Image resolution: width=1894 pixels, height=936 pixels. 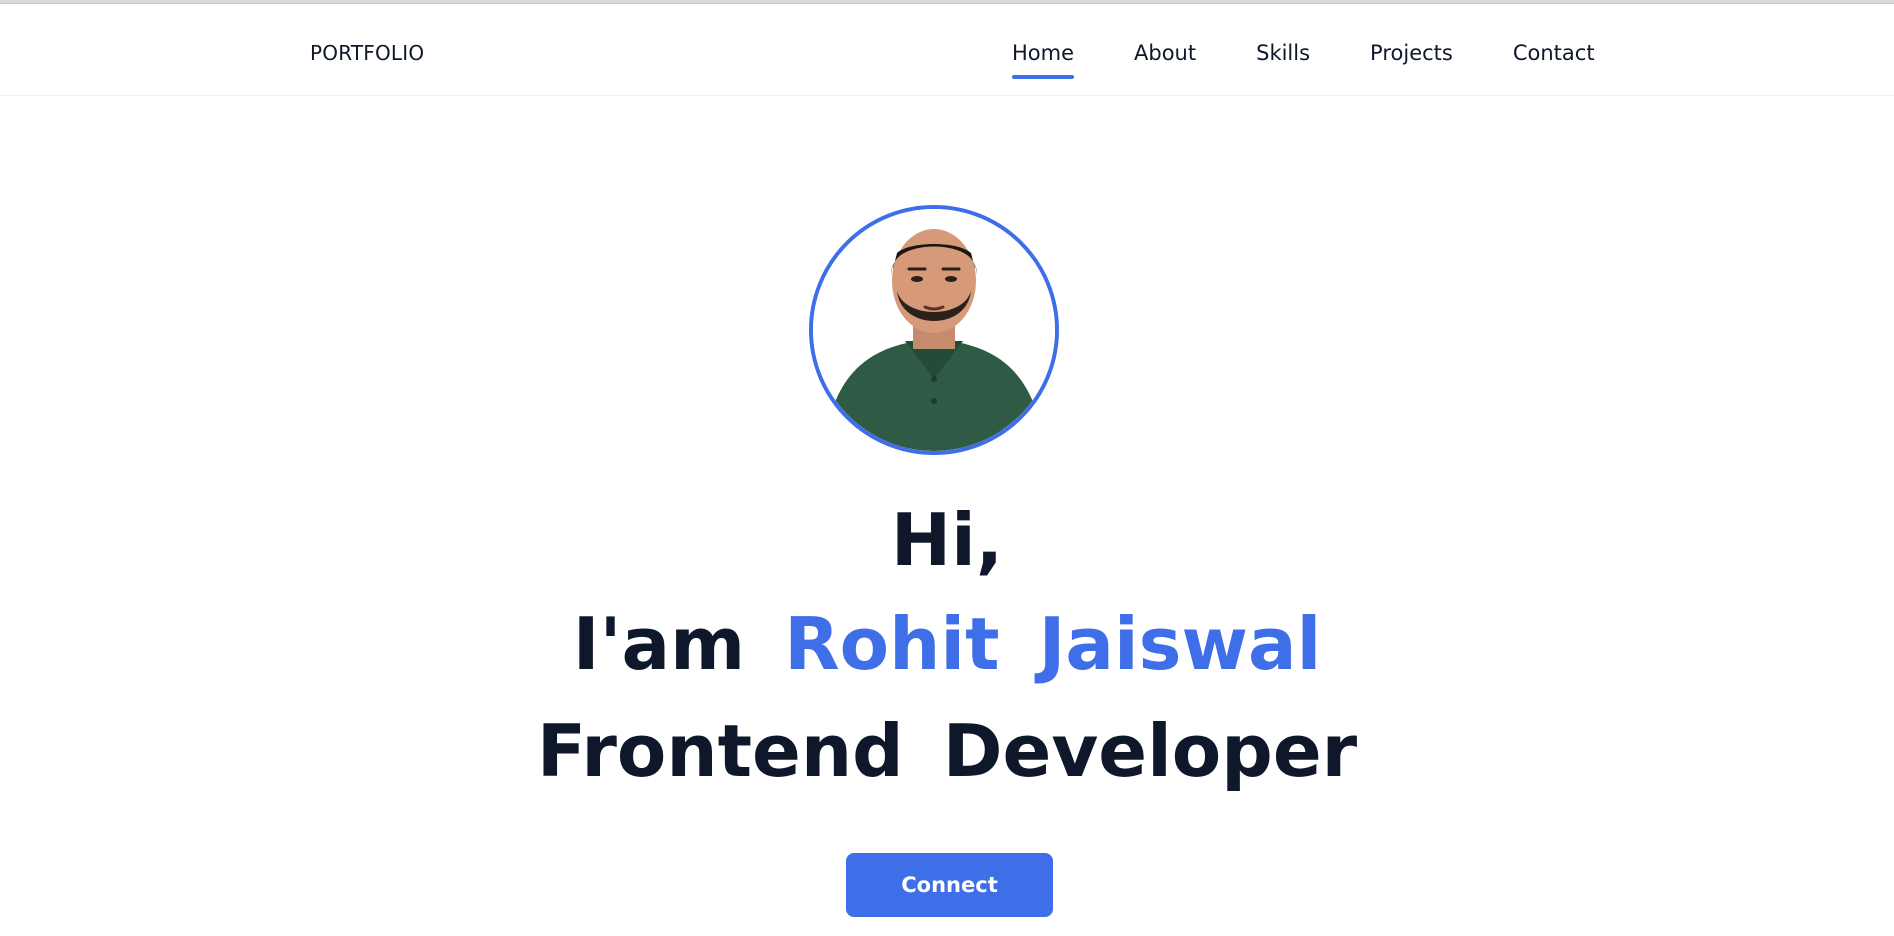 What do you see at coordinates (947, 540) in the screenshot?
I see `hero-greeting: Hi,` at bounding box center [947, 540].